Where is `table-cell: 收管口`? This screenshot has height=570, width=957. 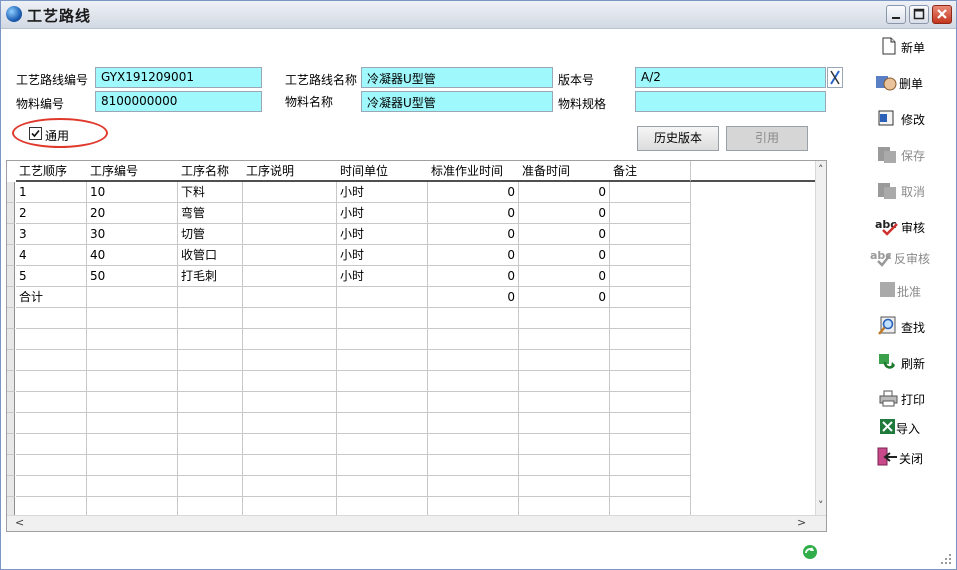 table-cell: 收管口 is located at coordinates (210, 255).